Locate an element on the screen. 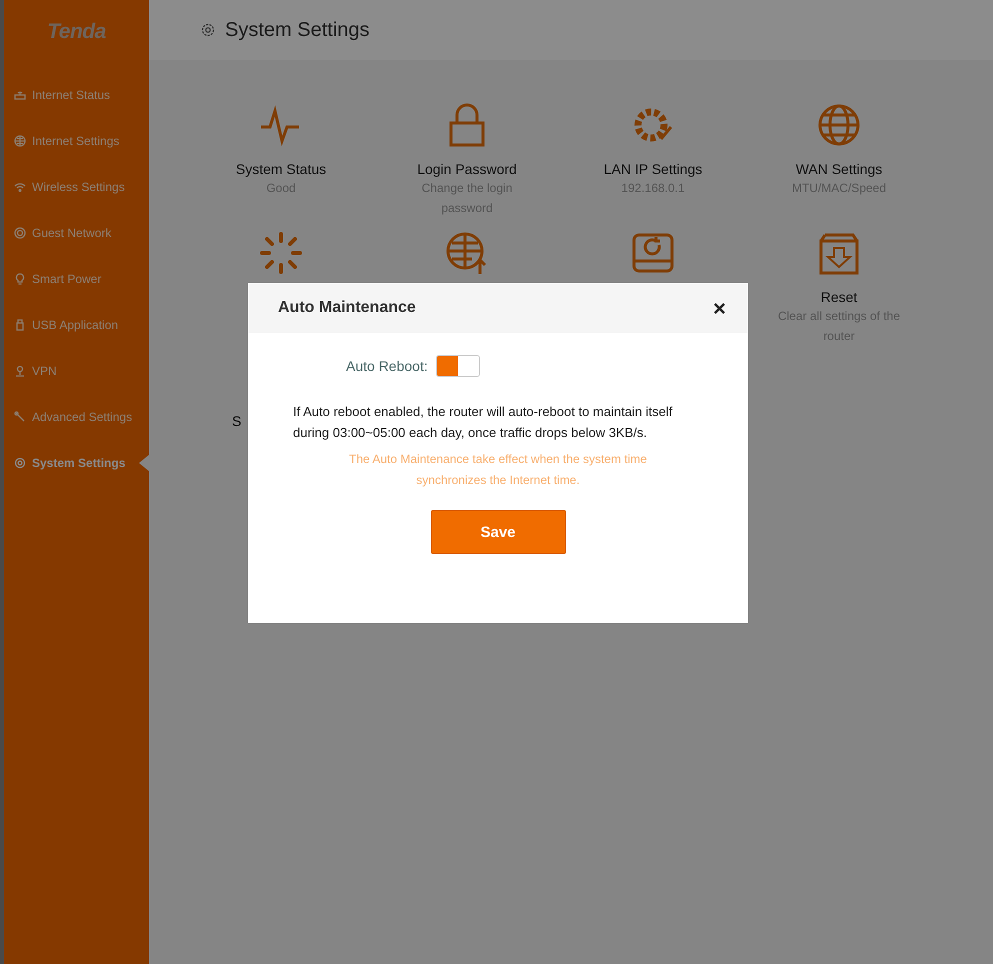 The image size is (993, 964). description-text: If Auto reboot enabled, the router will auto-reboot to maintain itself during 03:00~05:00 each day, once traffic drops below 3KB/s. is located at coordinates (483, 422).